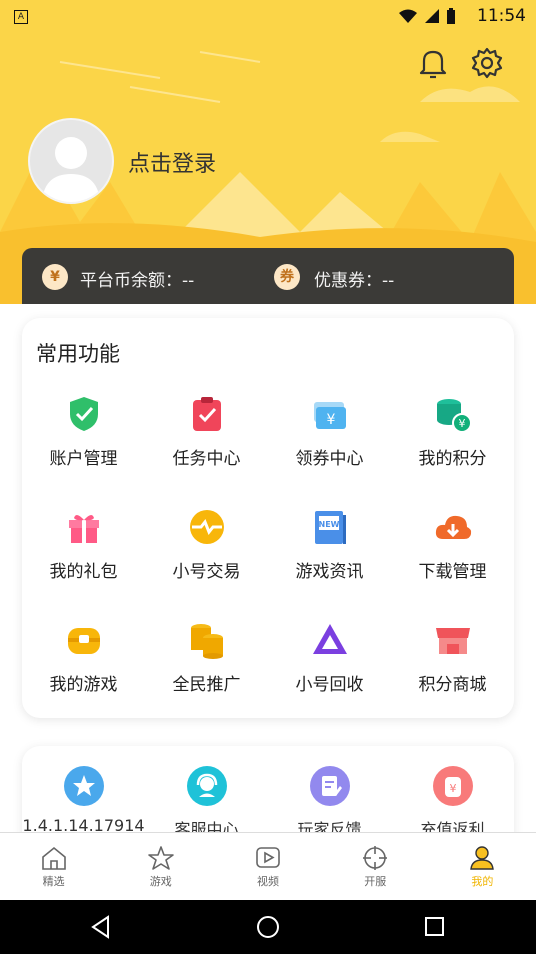 The width and height of the screenshot is (536, 954). I want to click on system-nav-bar, so click(268, 927).